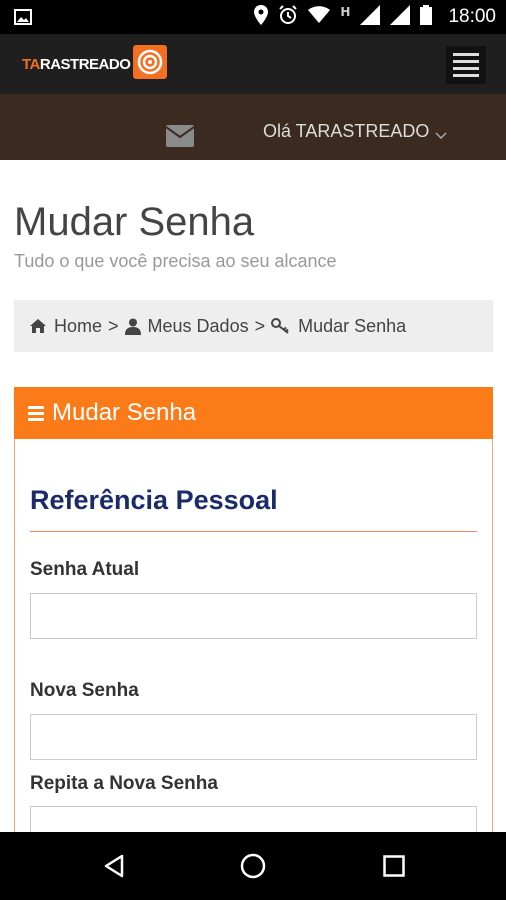  What do you see at coordinates (253, 413) in the screenshot?
I see `panel-header: Mudar Senha` at bounding box center [253, 413].